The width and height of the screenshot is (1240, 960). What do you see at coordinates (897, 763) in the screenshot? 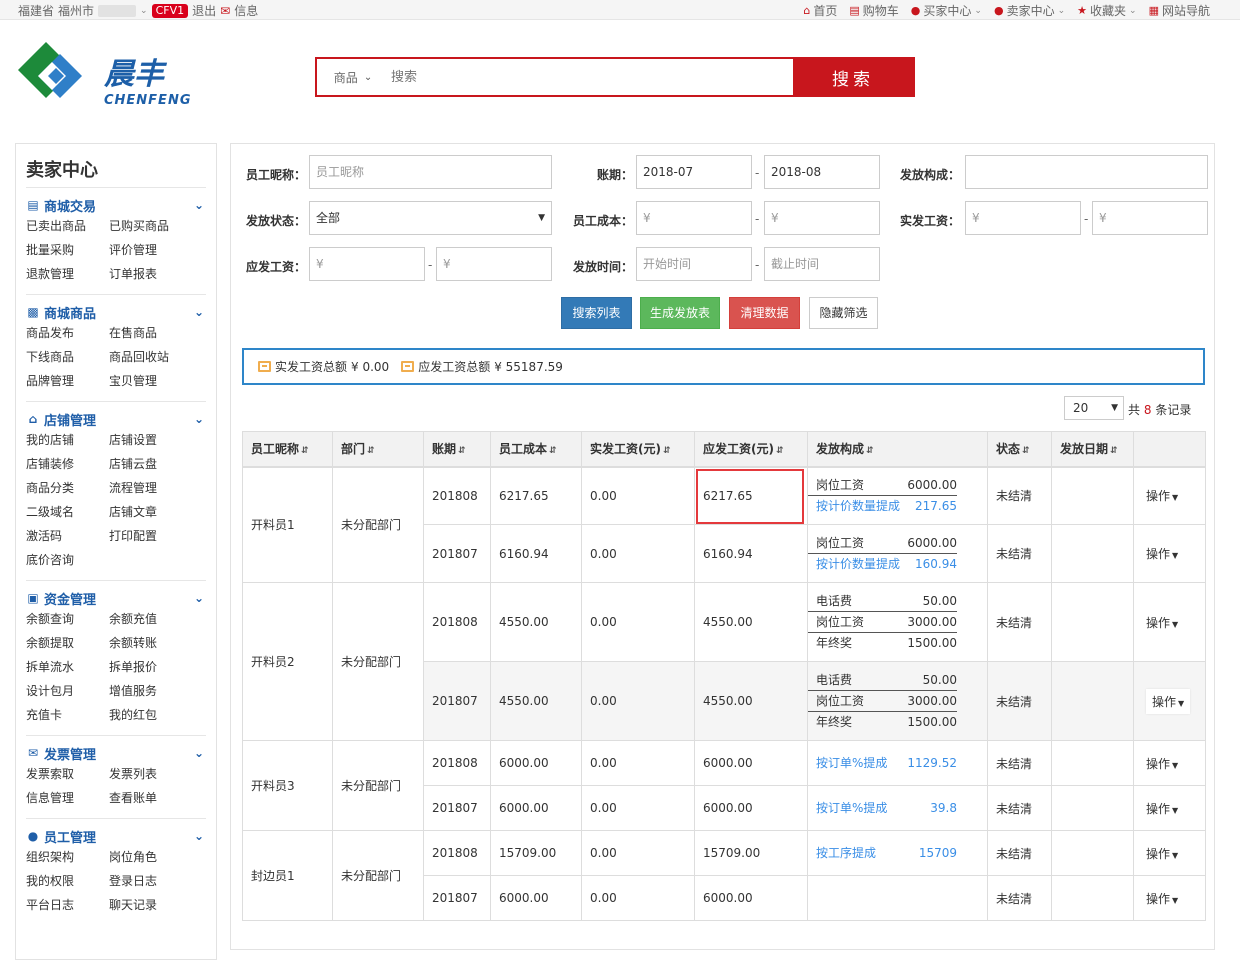
I see `composition-line: 按订单%提成 1129.52` at bounding box center [897, 763].